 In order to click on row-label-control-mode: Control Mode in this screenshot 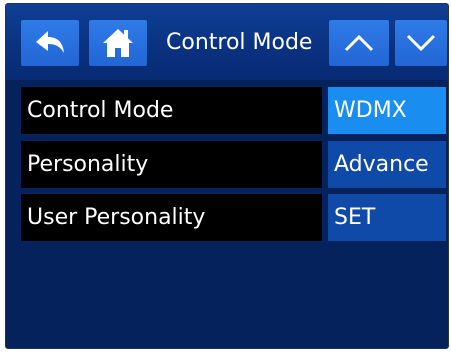, I will do `click(171, 110)`.